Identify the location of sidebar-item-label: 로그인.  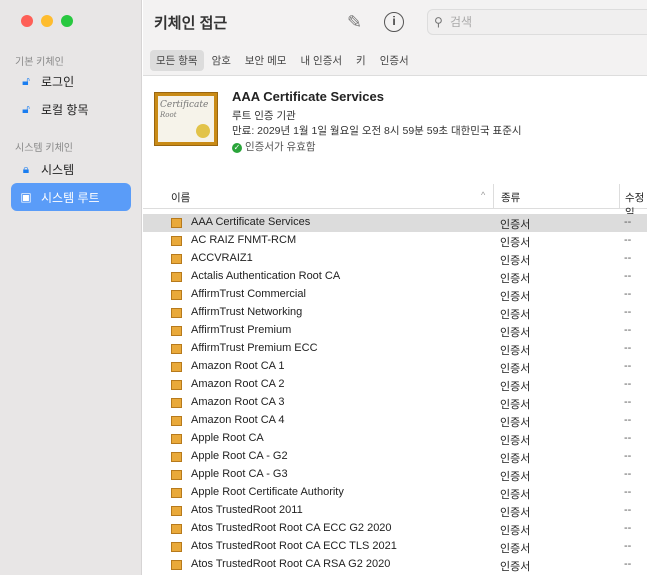
(58, 81).